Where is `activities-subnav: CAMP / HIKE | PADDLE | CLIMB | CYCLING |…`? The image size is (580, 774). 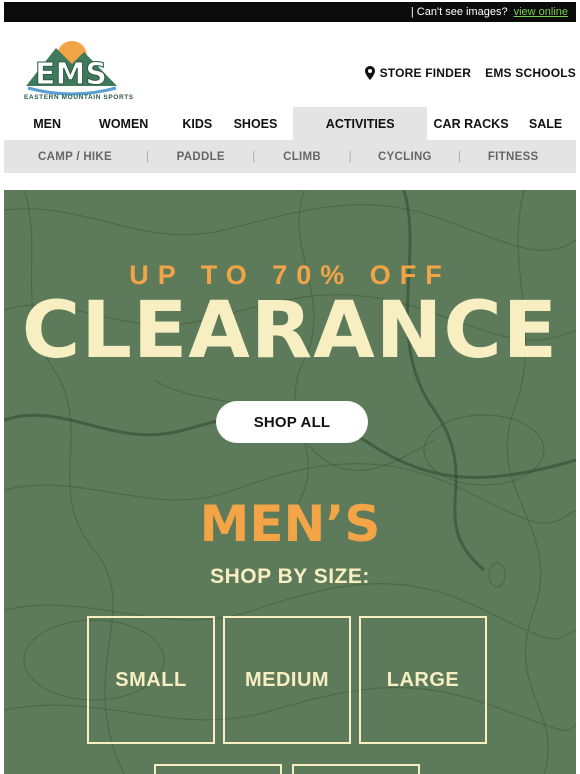
activities-subnav: CAMP / HIKE | PADDLE | CLIMB | CYCLING |… is located at coordinates (290, 156).